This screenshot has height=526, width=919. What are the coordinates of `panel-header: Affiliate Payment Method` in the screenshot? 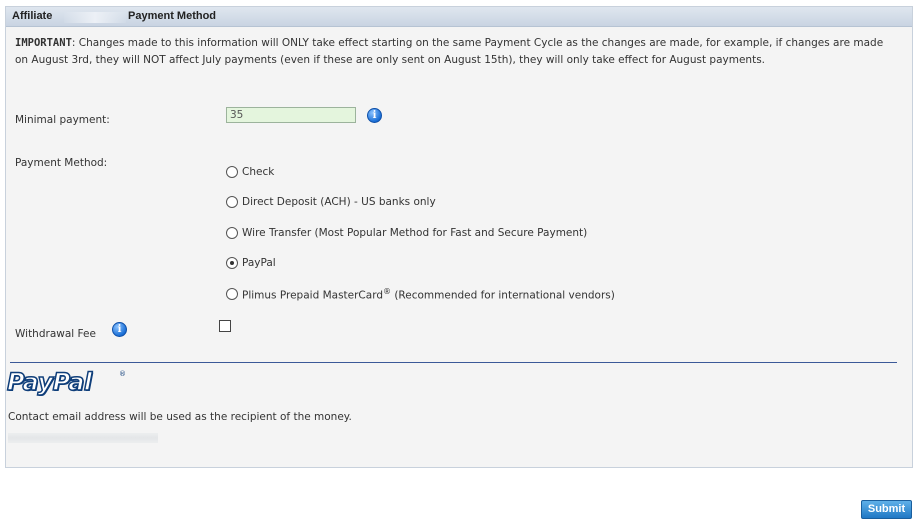 It's located at (459, 17).